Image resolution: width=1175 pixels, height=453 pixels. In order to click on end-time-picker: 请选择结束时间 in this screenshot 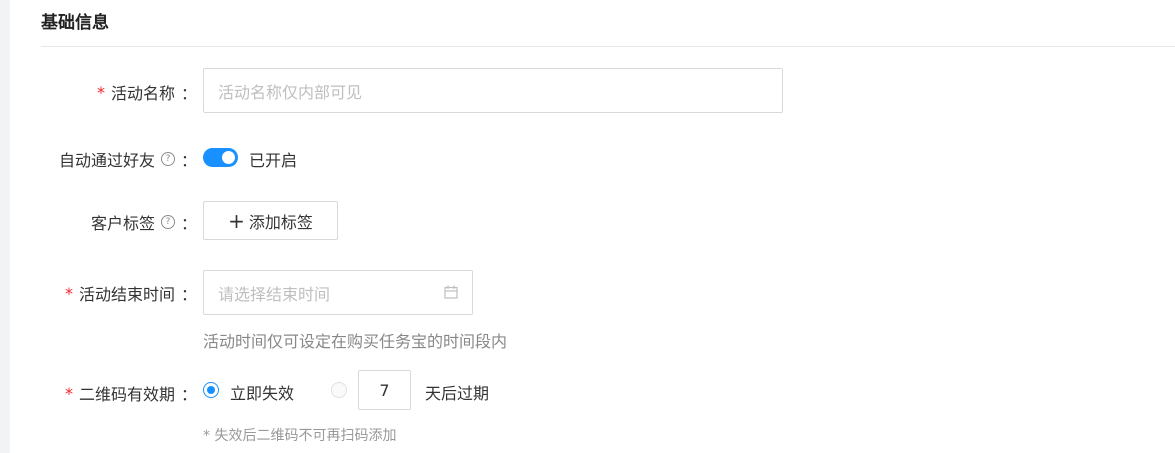, I will do `click(338, 292)`.